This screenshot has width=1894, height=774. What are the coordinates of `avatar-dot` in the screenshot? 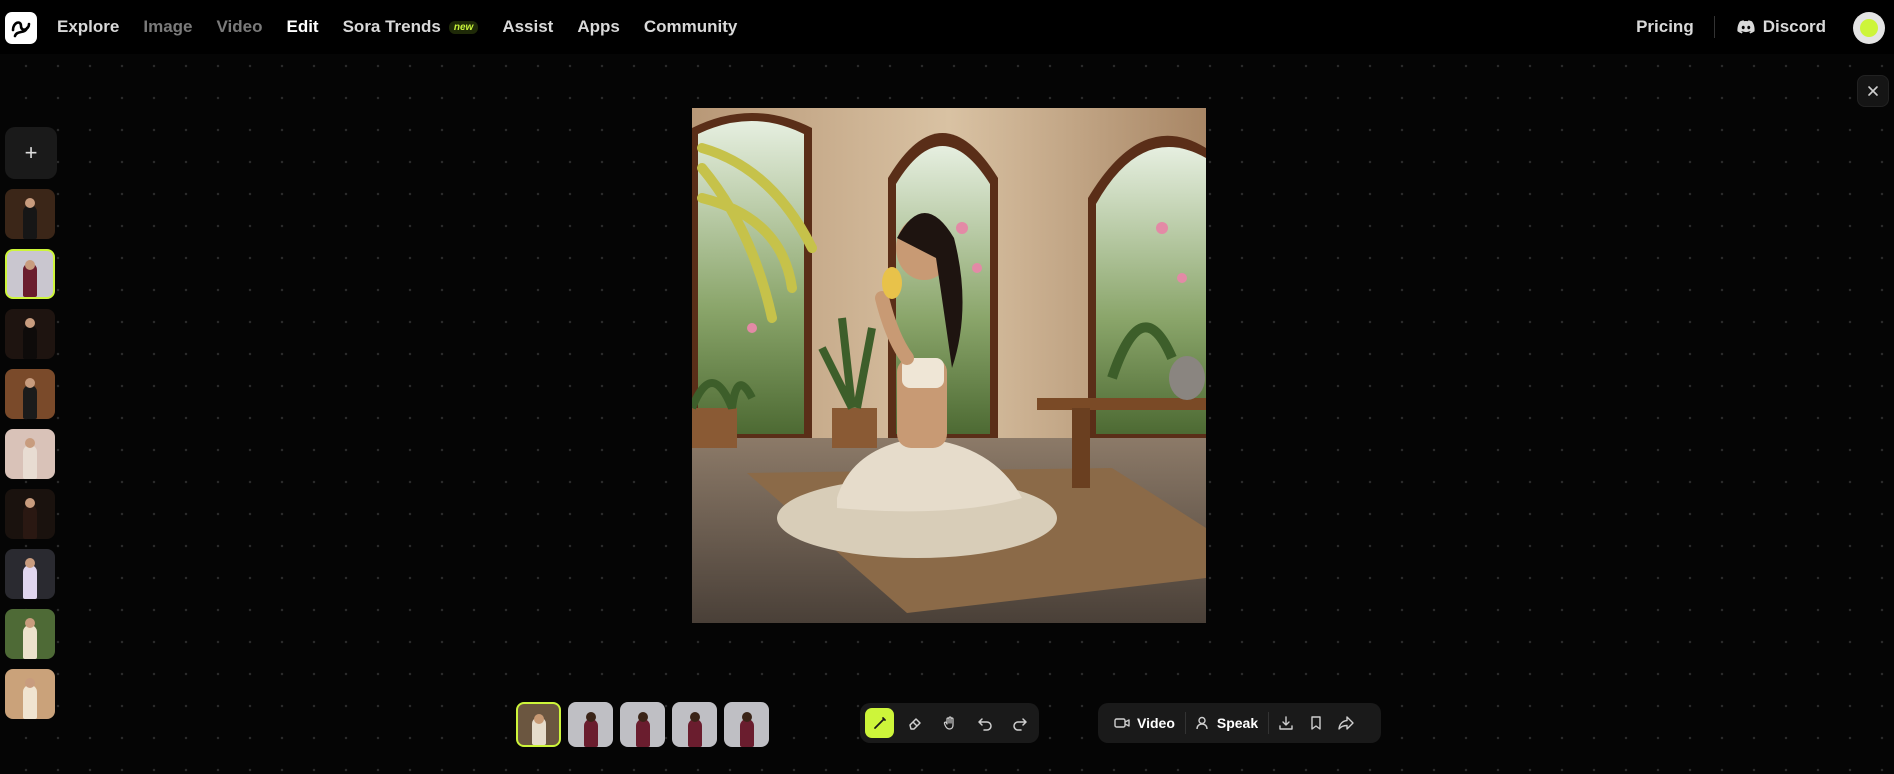 It's located at (1869, 28).